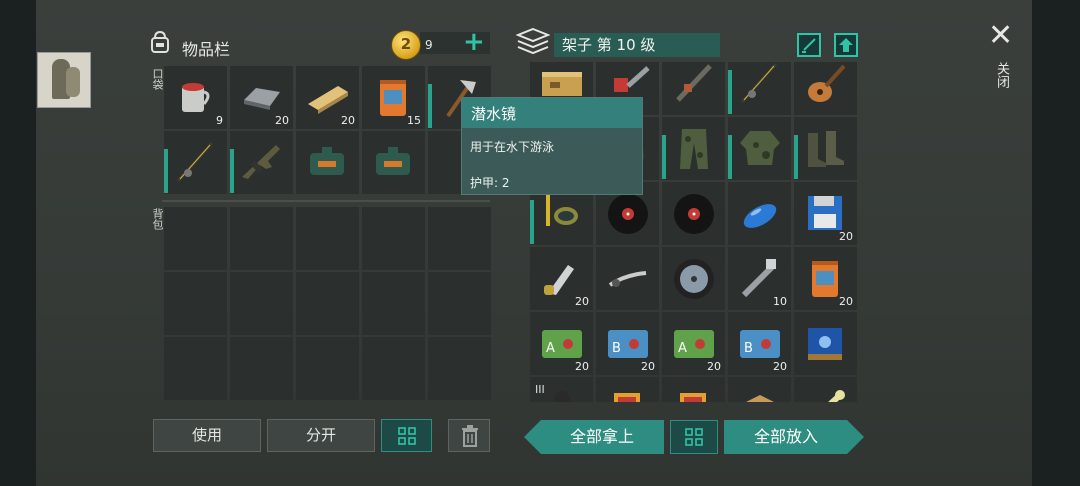 This screenshot has width=1080, height=486. I want to click on use-button: 使用, so click(207, 435).